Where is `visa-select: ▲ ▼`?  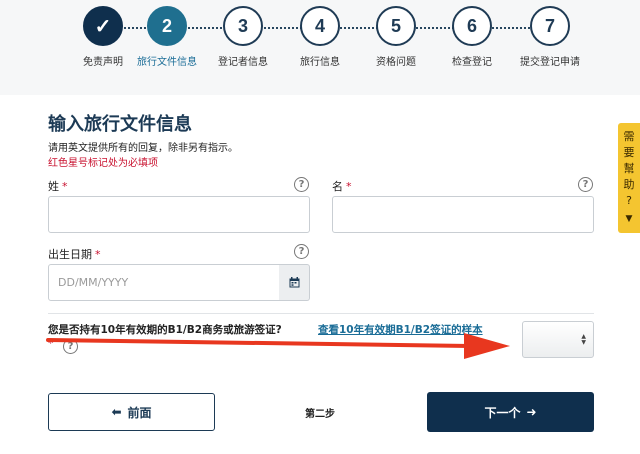 visa-select: ▲ ▼ is located at coordinates (558, 339).